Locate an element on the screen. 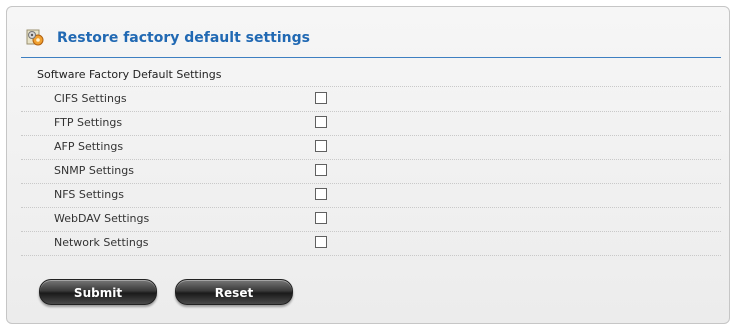 This screenshot has height=332, width=738. setting-row-ftp: FTP Settings is located at coordinates (371, 123).